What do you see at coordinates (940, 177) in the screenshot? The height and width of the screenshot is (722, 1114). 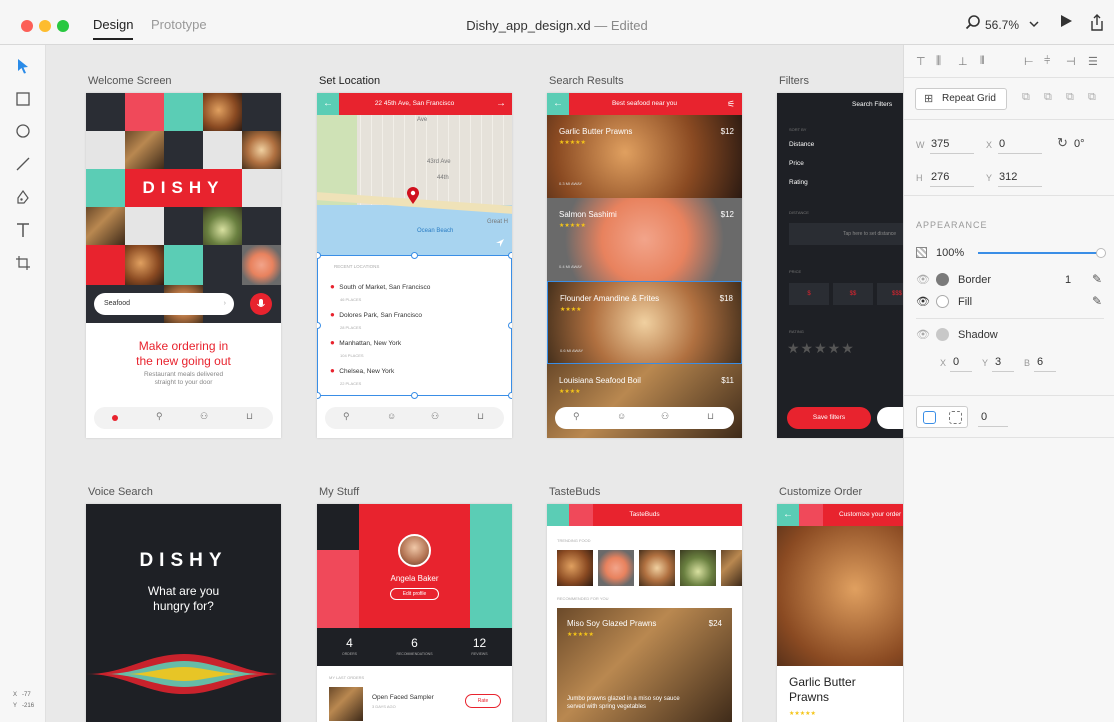 I see `height-input: 276` at bounding box center [940, 177].